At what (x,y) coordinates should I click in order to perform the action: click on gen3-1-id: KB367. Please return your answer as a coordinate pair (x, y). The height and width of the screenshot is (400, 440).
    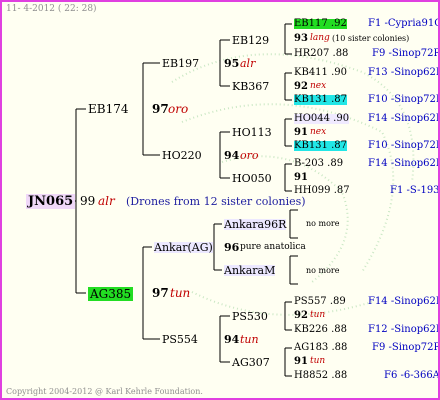
    Looking at the image, I should click on (250, 86).